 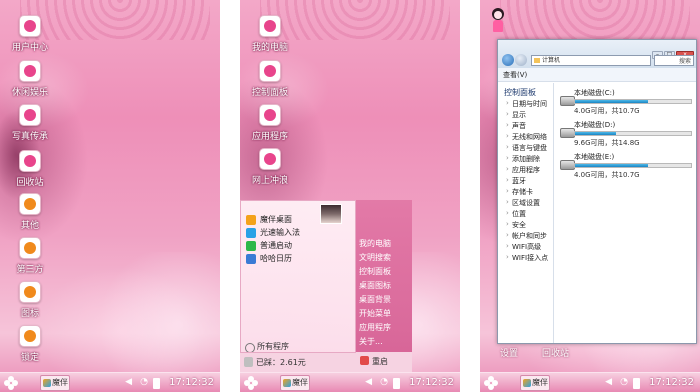 I want to click on user-center-shortcut: 用户中心, so click(x=30, y=34).